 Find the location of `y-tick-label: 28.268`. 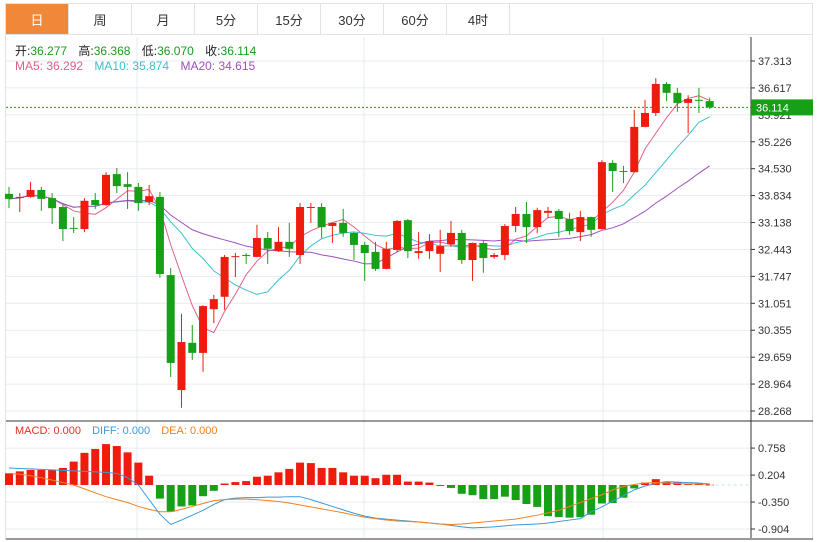

y-tick-label: 28.268 is located at coordinates (775, 412).